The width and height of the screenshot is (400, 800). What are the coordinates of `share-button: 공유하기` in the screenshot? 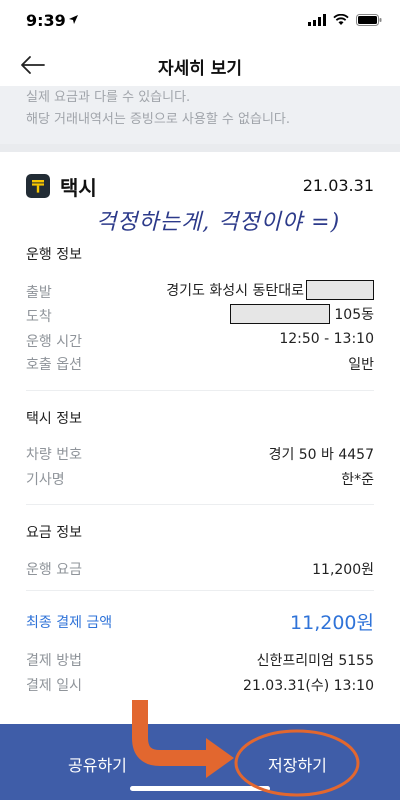 It's located at (97, 764).